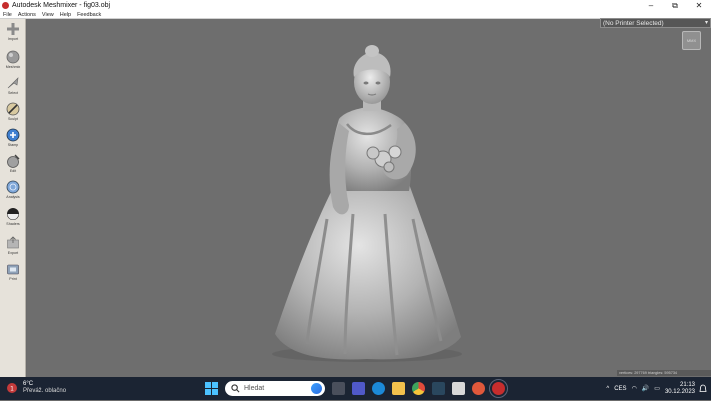 This screenshot has width=711, height=401. I want to click on clock: 21:13 30.12.2023, so click(680, 389).